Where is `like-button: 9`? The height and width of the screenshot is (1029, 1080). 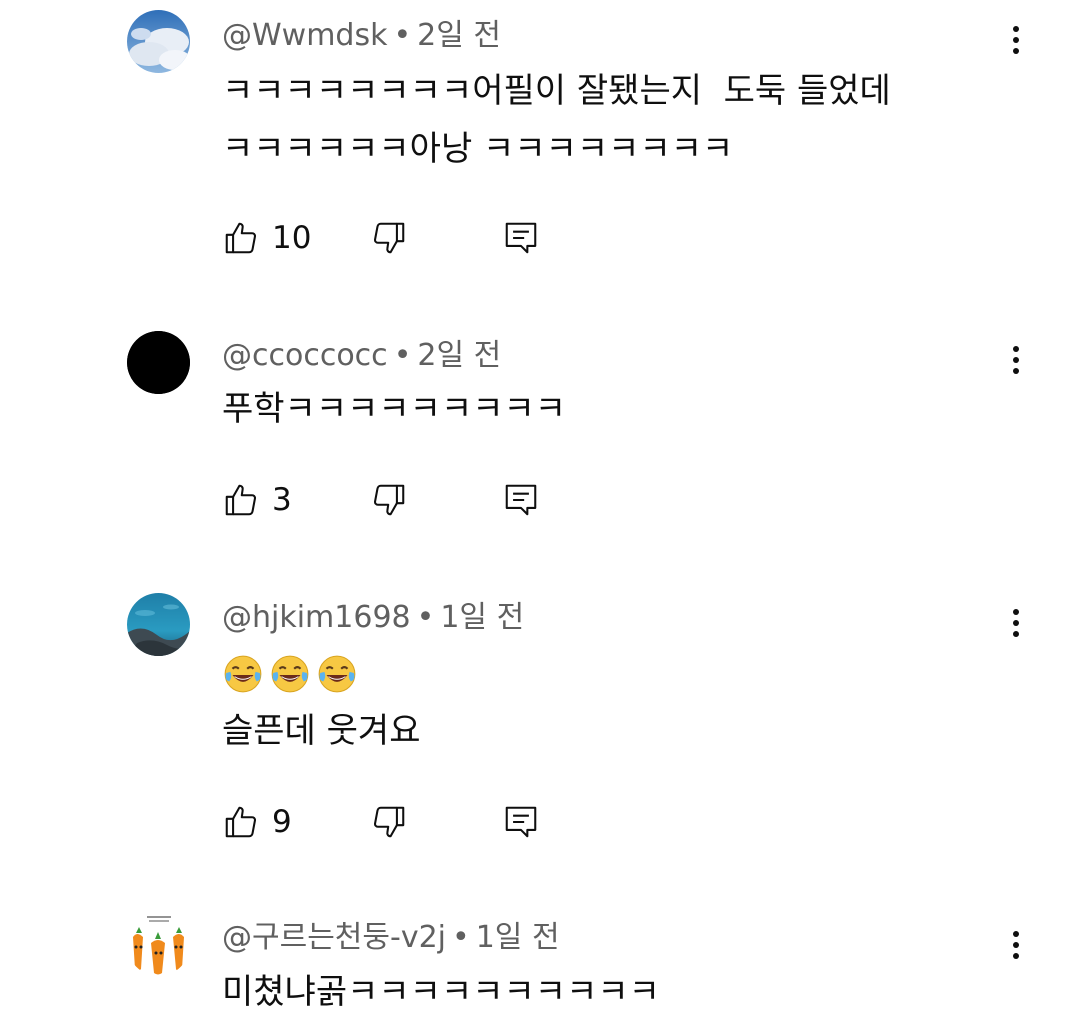 like-button: 9 is located at coordinates (257, 822).